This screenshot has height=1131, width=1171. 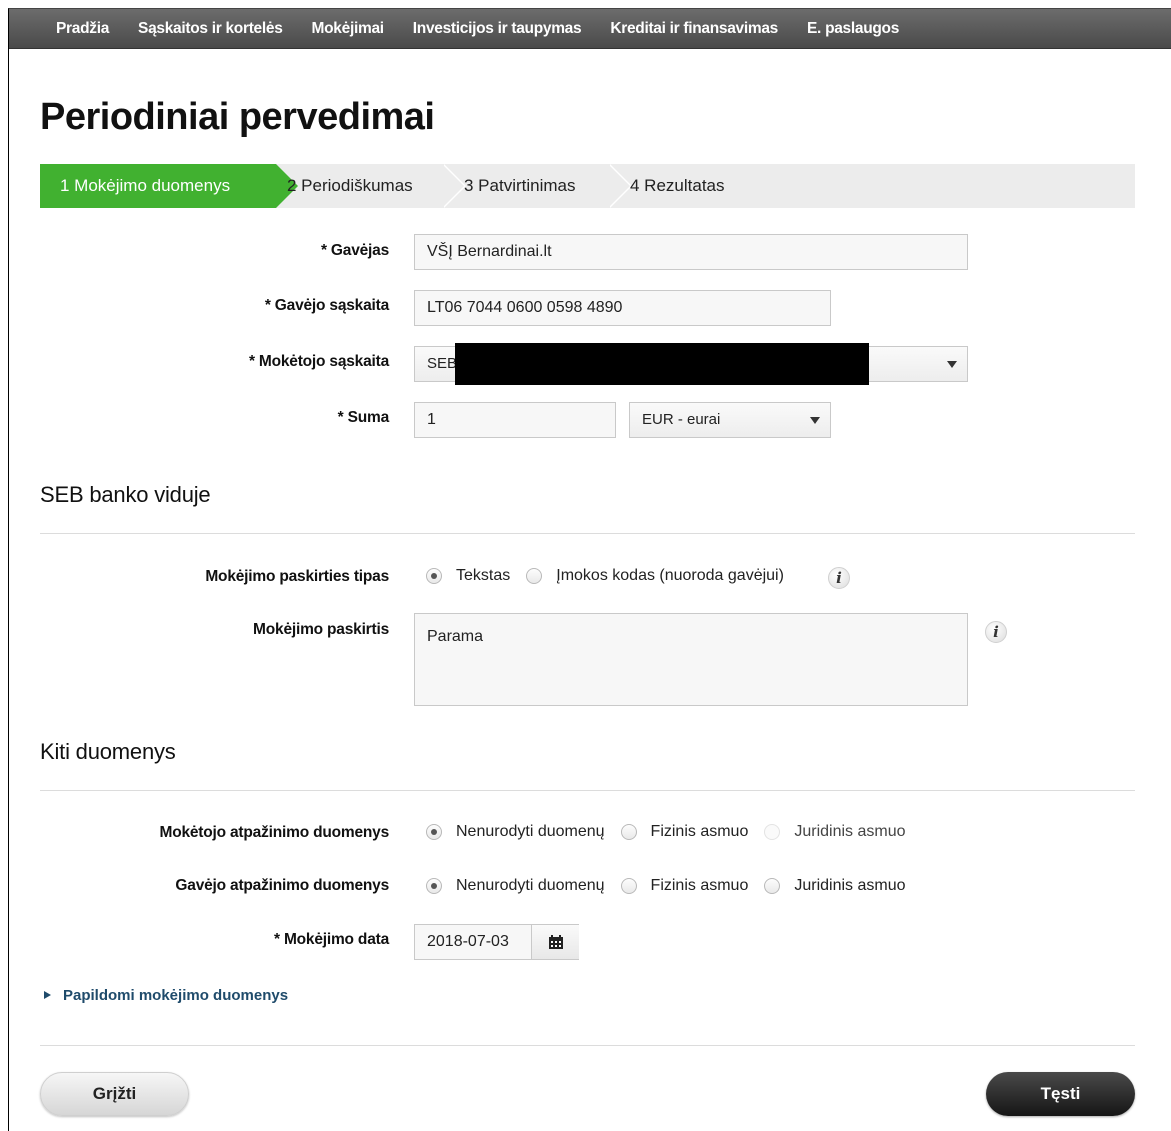 I want to click on radio-label-recipient-legal-entity: Juridinis asmuo, so click(x=850, y=885).